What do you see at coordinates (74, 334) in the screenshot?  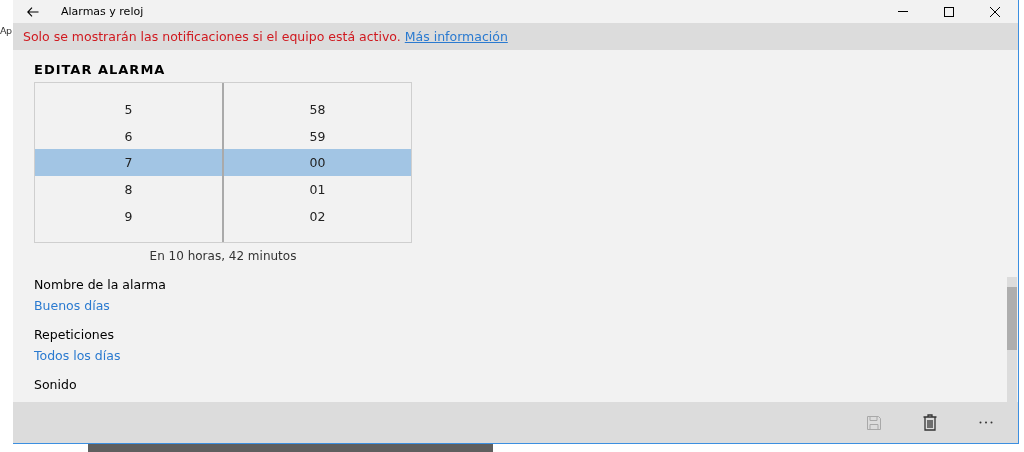 I see `field-label: Repeticiones` at bounding box center [74, 334].